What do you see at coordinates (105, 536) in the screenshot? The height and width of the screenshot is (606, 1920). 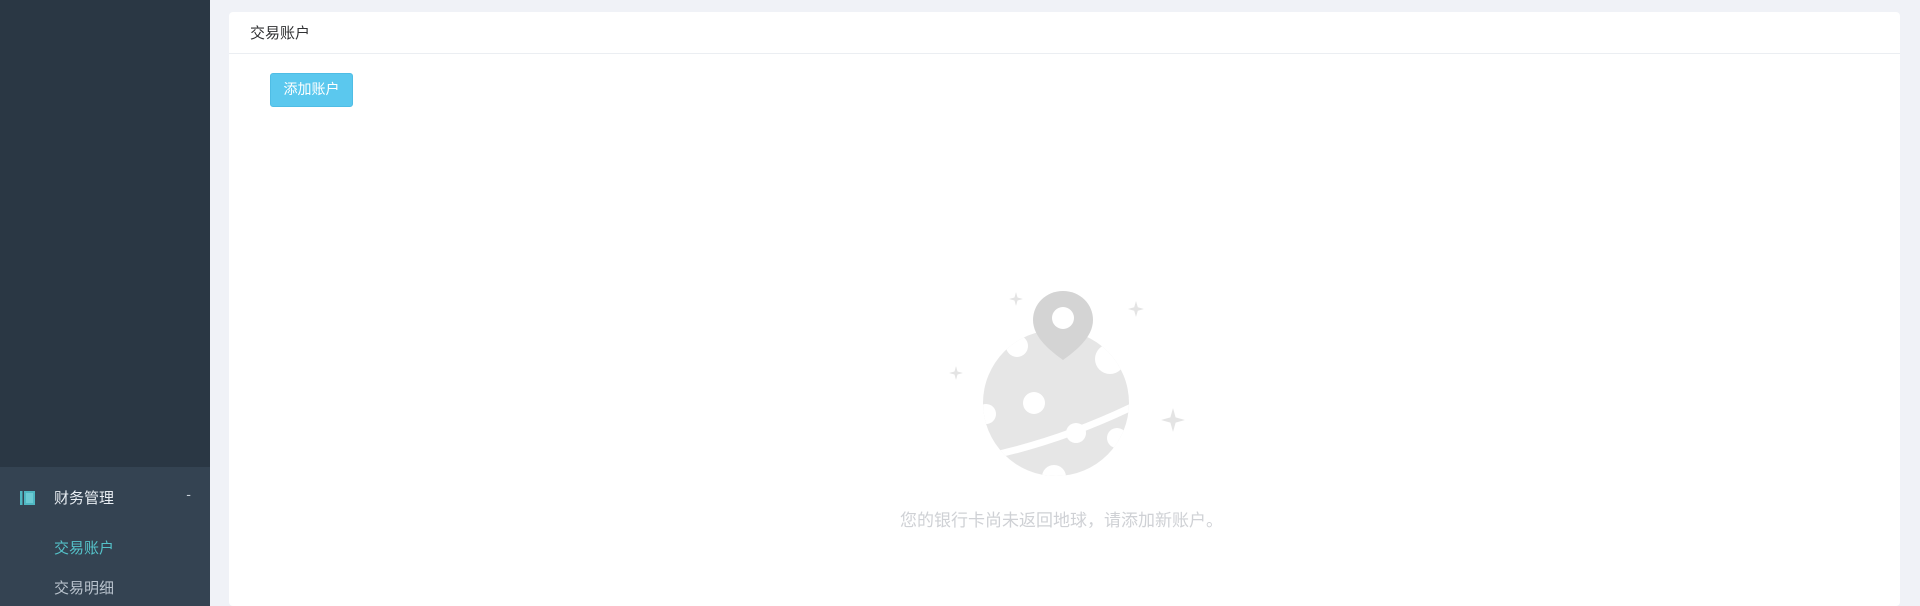 I see `menu-group-finance: 财务管理 - 交易账户 交易明细` at bounding box center [105, 536].